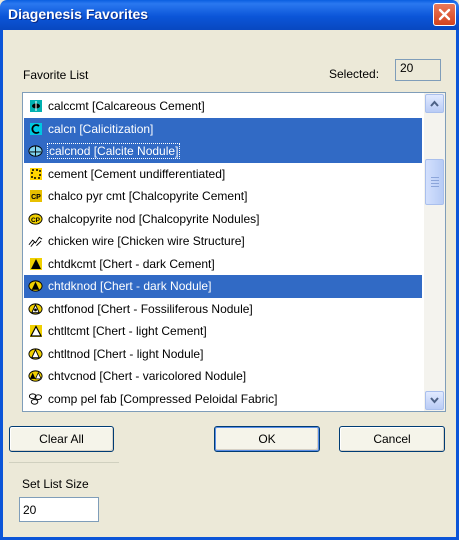 This screenshot has height=540, width=459. What do you see at coordinates (229, 15) in the screenshot?
I see `title-bar: Diagenesis Favorites` at bounding box center [229, 15].